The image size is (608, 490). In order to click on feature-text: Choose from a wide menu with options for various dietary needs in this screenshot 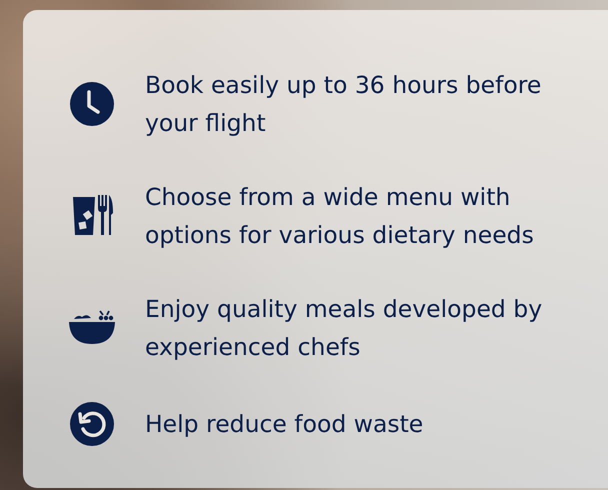, I will do `click(340, 216)`.